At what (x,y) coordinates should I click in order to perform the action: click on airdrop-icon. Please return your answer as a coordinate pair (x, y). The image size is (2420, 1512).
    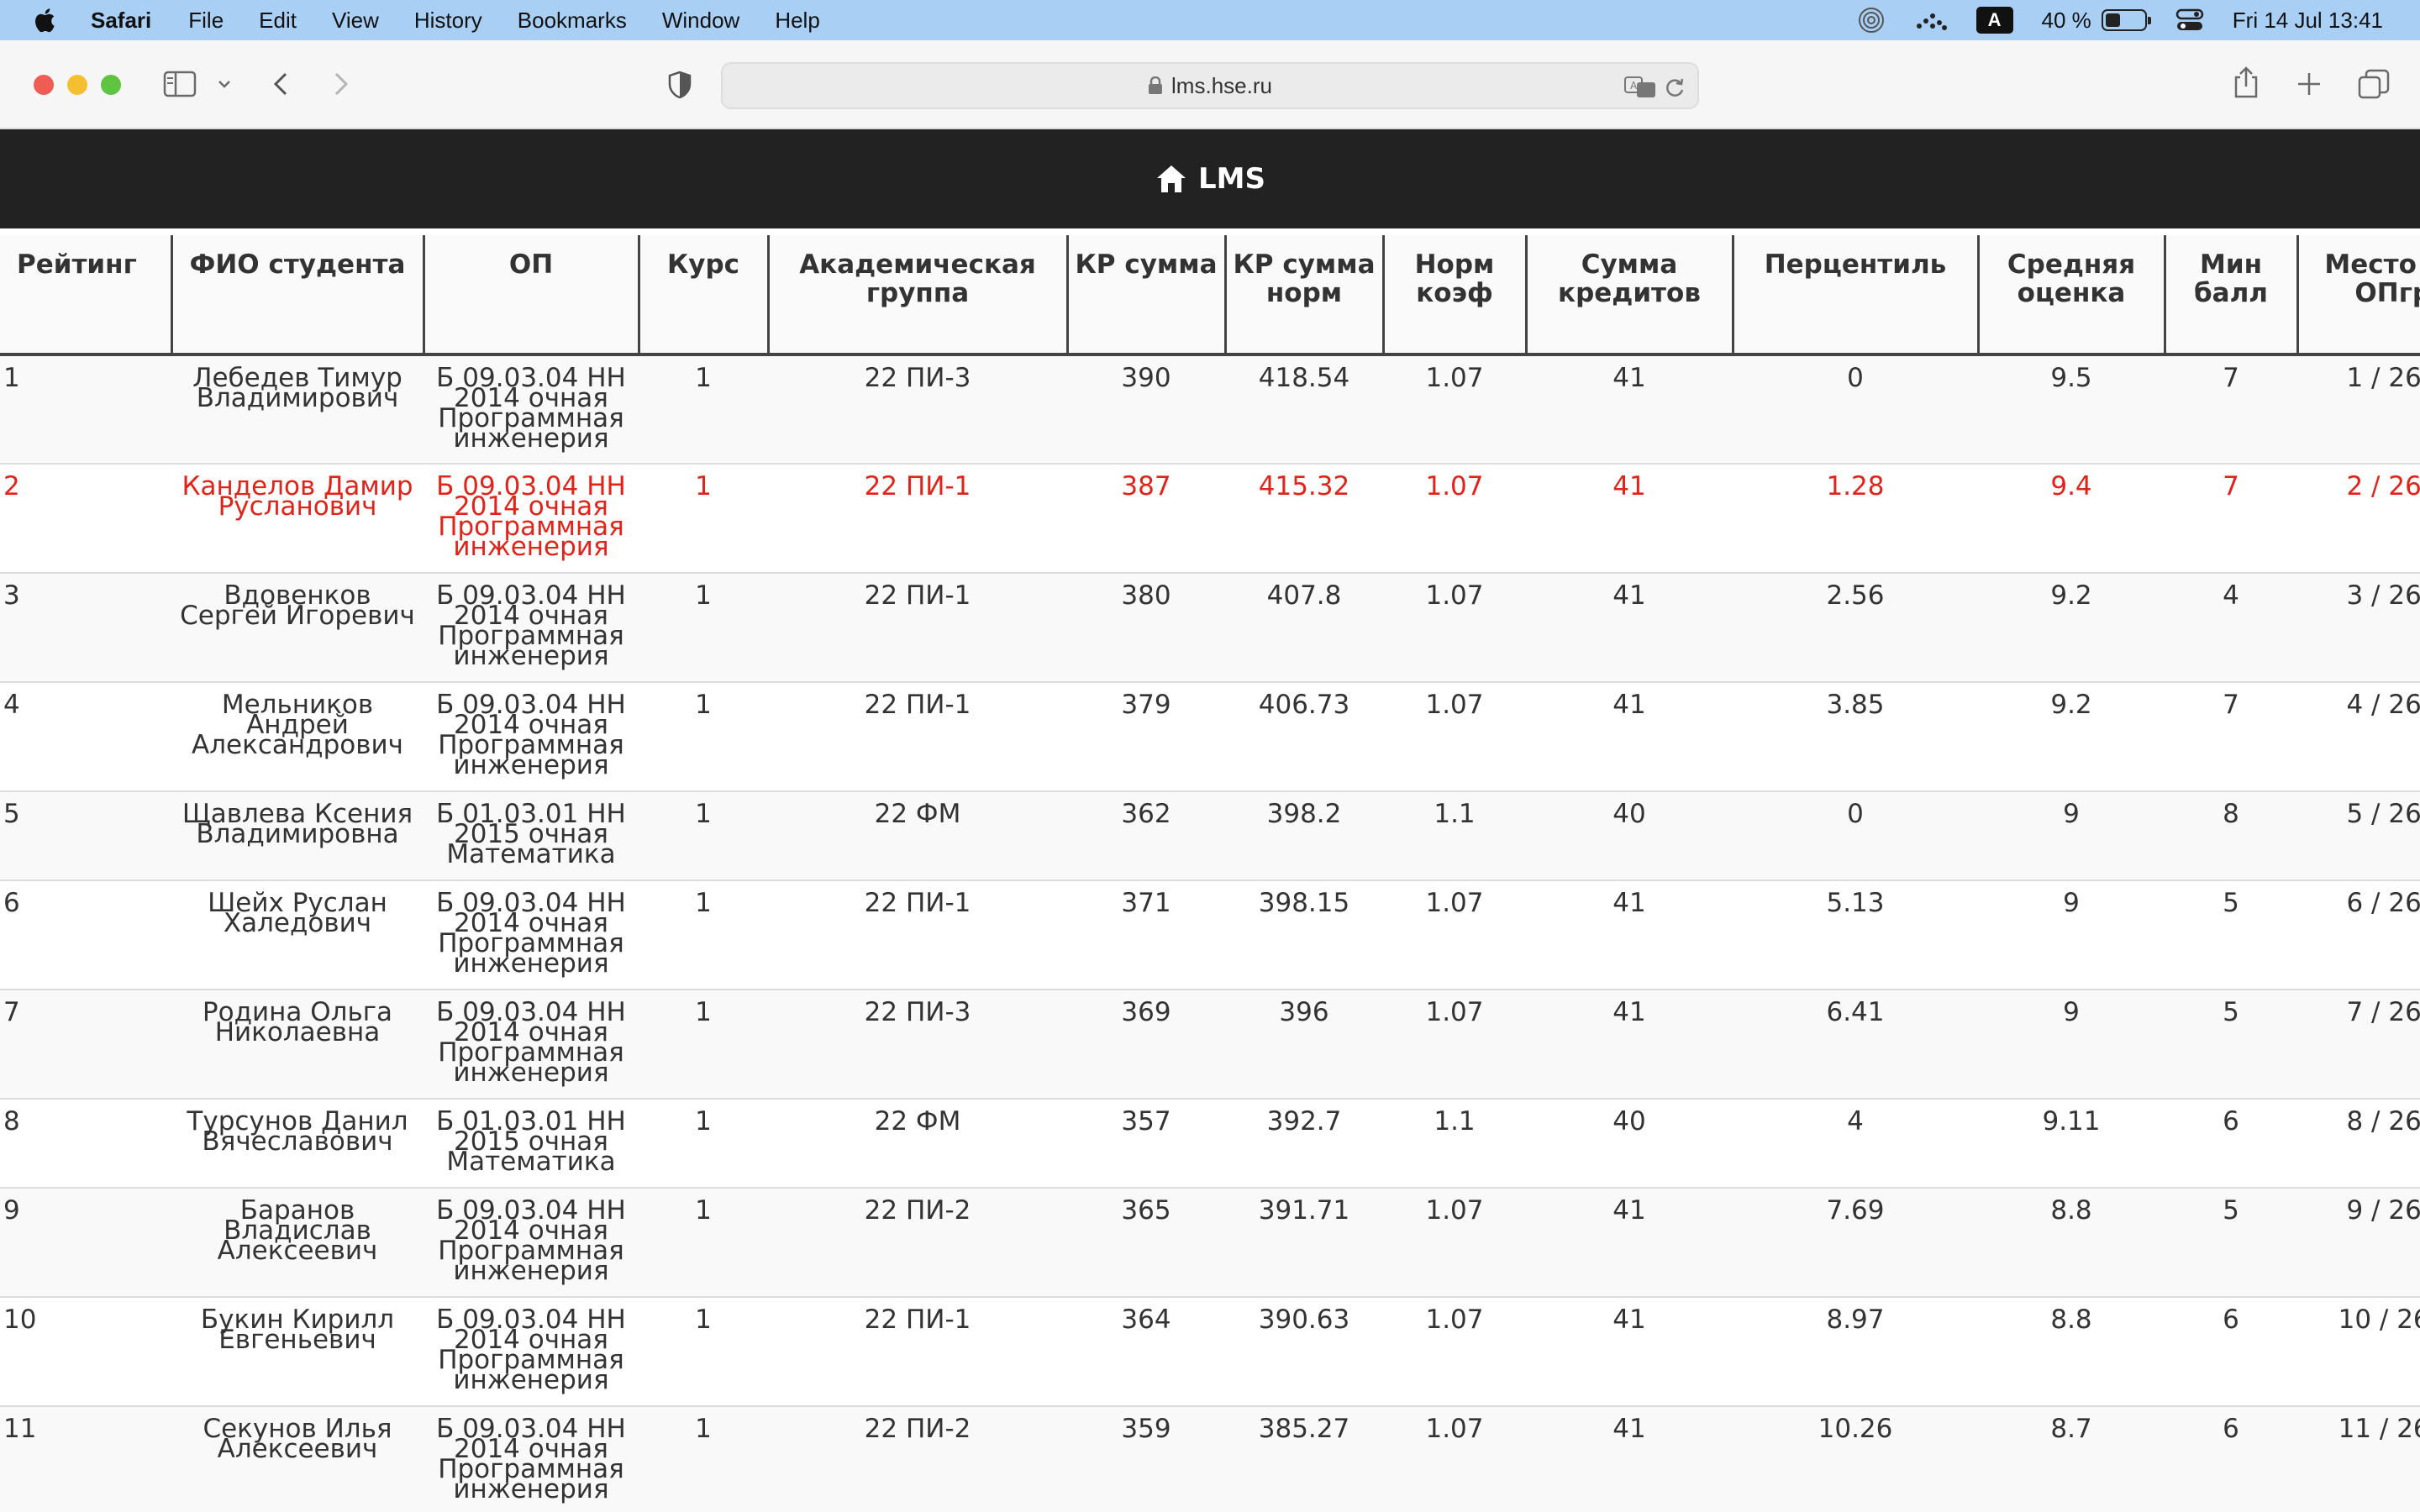
    Looking at the image, I should click on (1871, 20).